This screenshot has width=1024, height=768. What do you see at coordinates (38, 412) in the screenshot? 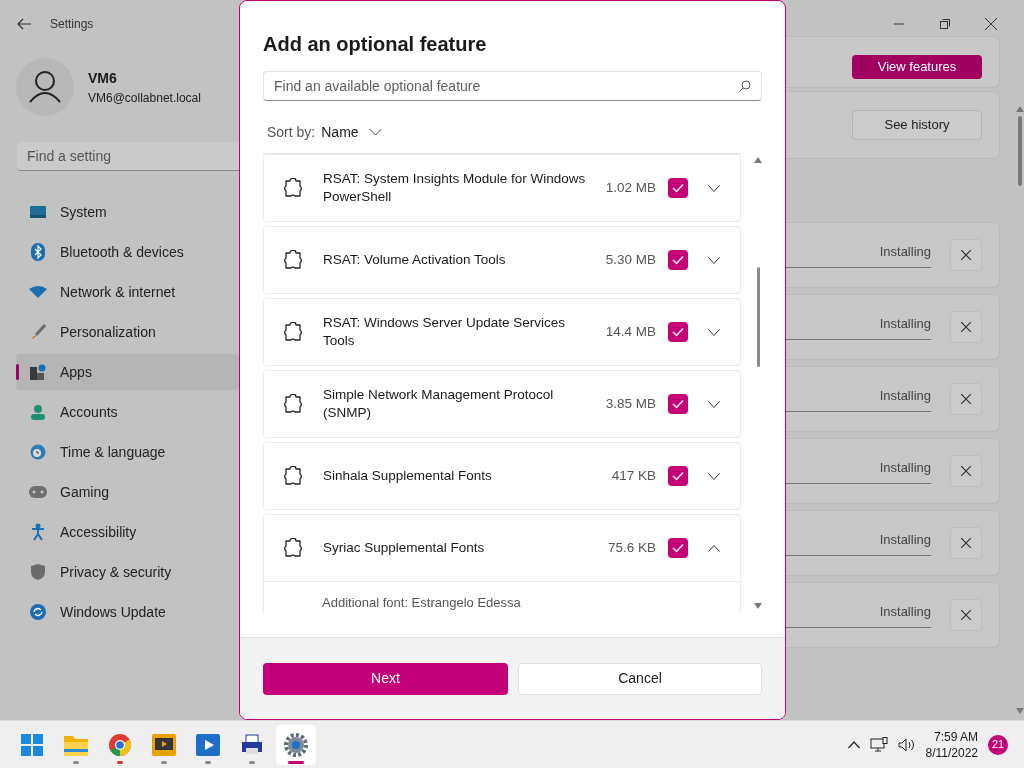
I see `person-icon` at bounding box center [38, 412].